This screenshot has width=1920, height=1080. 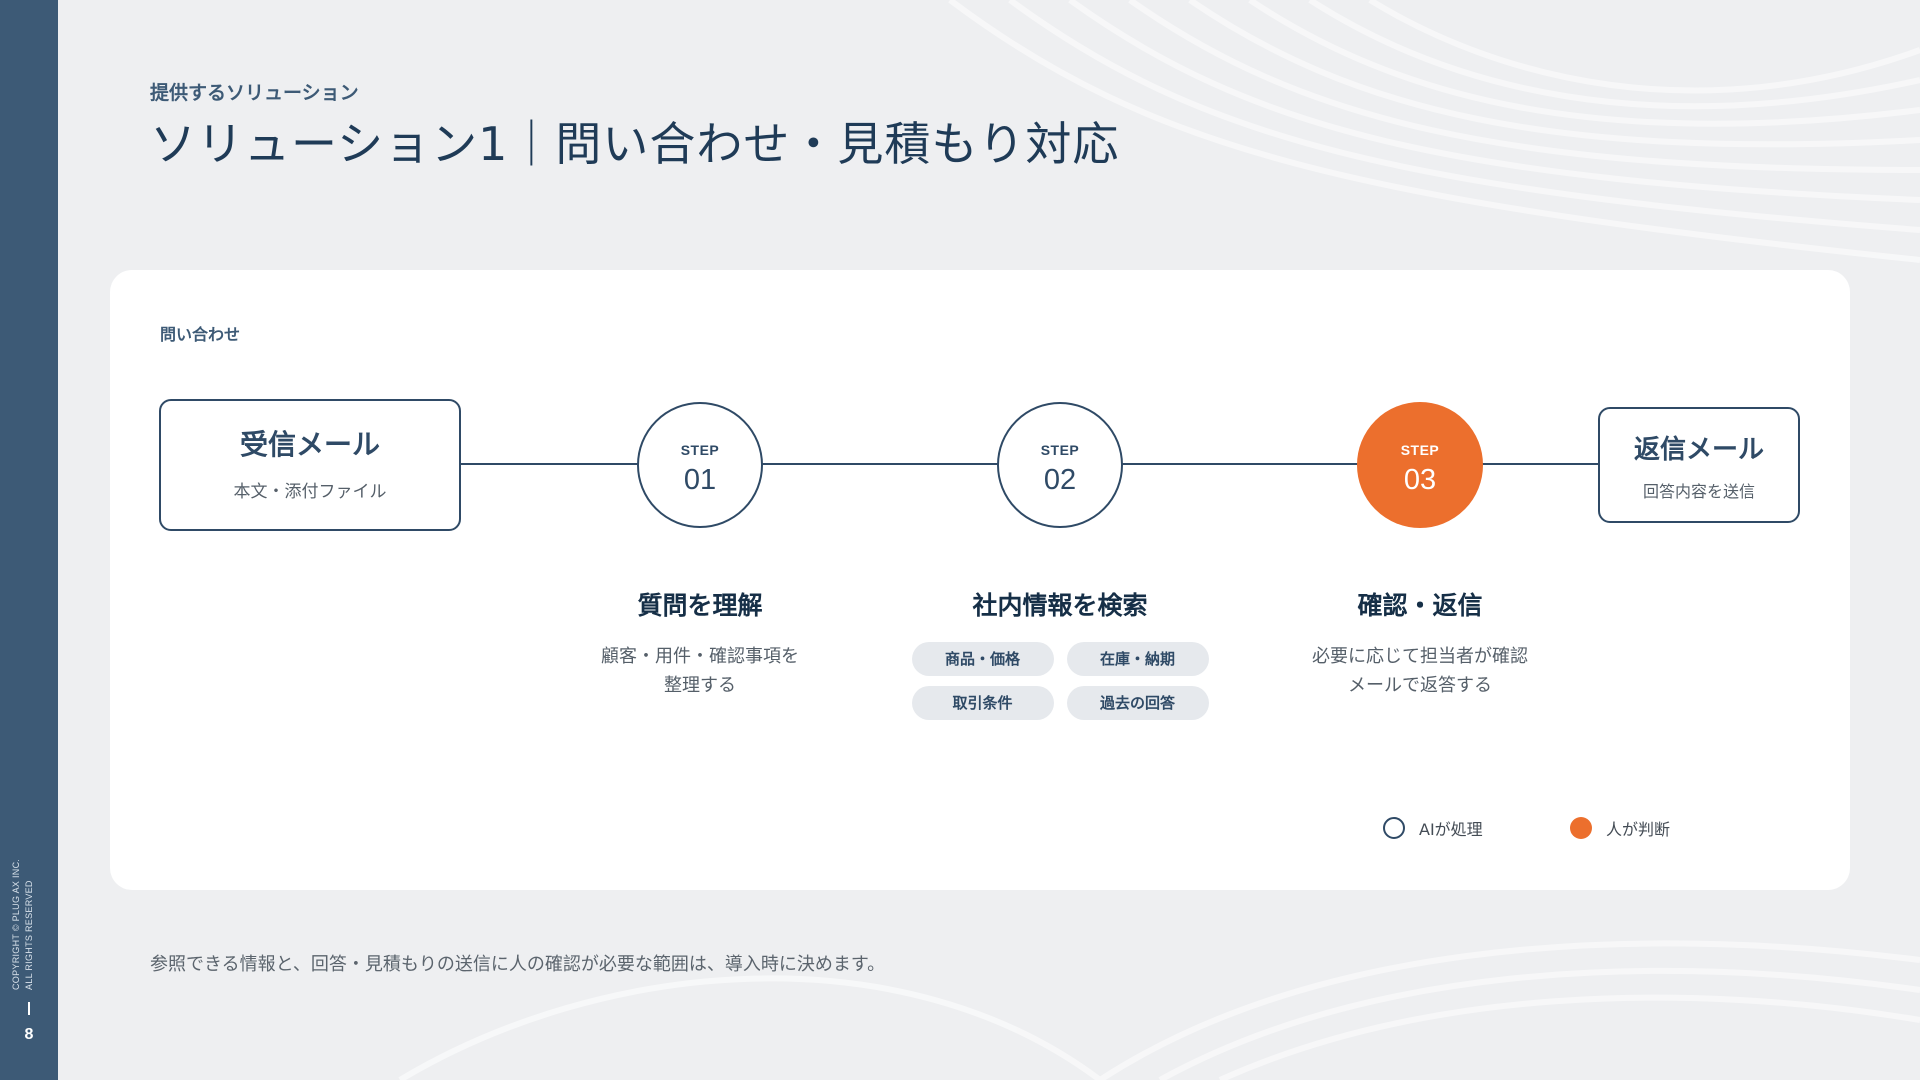 I want to click on tag-stock-delivery: 在庫・納期, so click(x=1137, y=659).